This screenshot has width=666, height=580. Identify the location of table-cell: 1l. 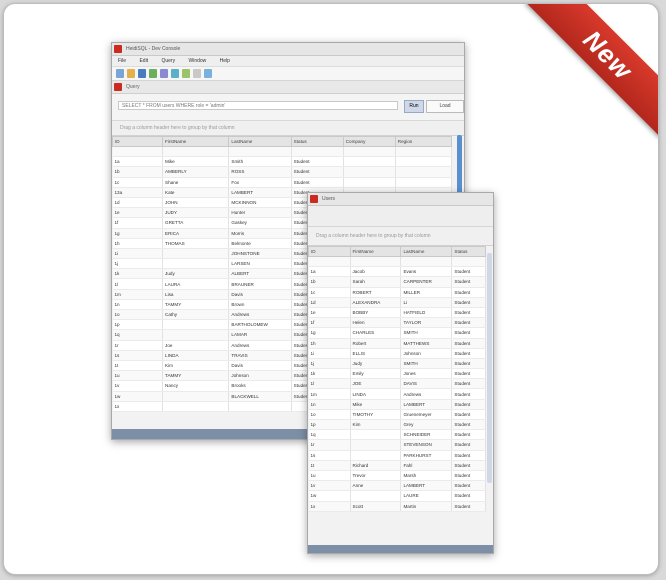
(329, 384).